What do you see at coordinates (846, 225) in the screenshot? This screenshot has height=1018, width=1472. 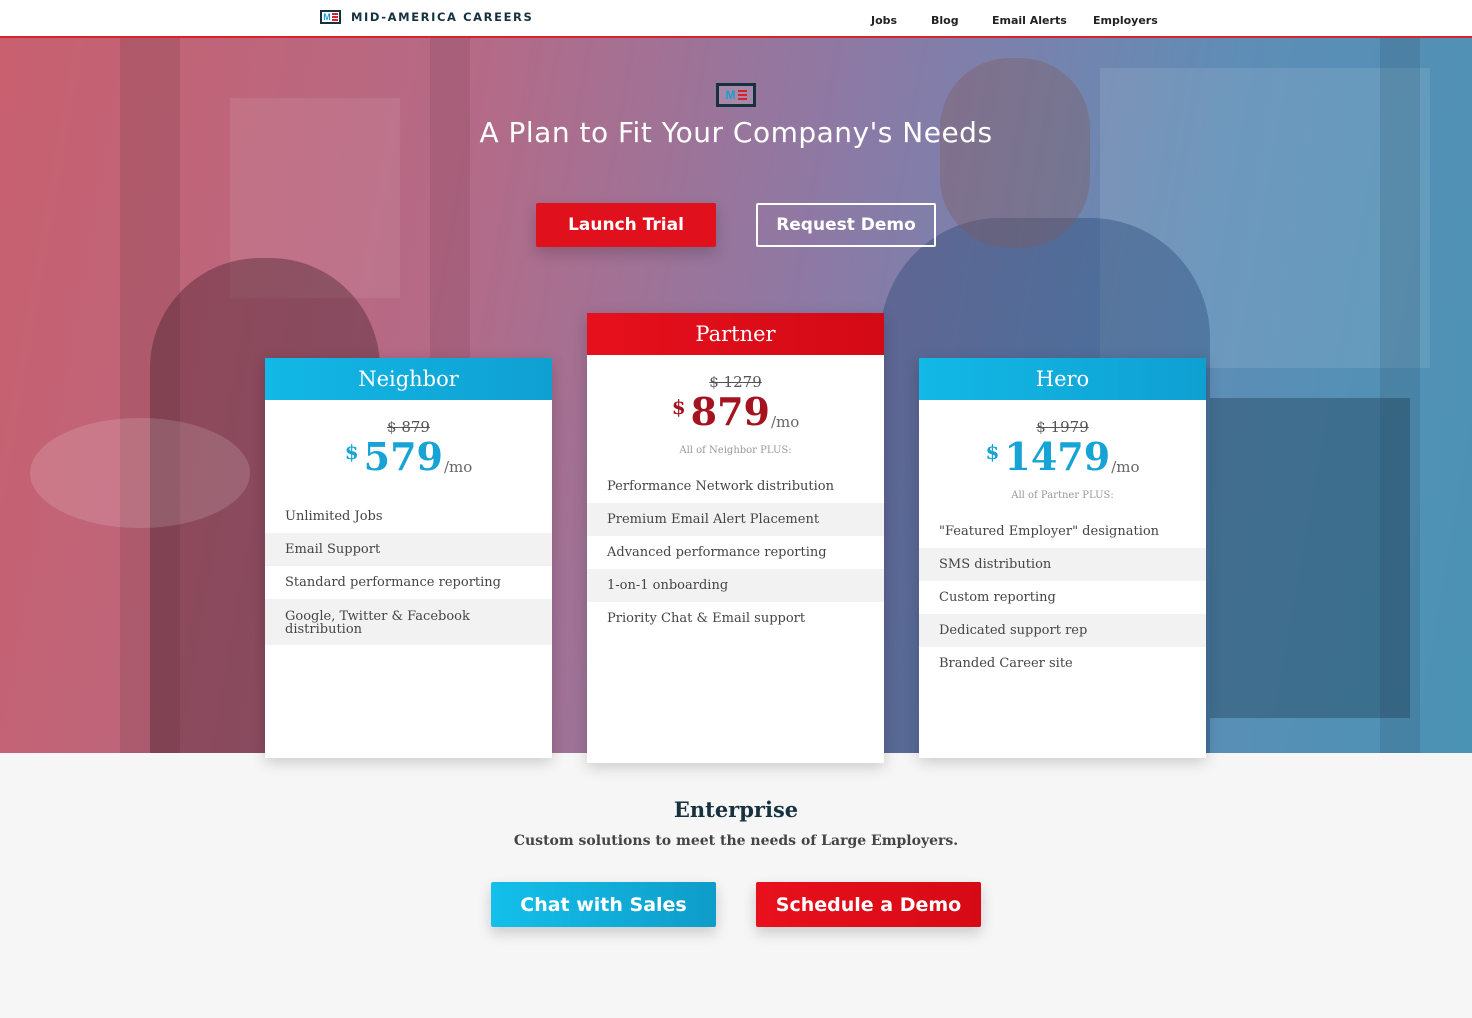 I see `request-demo-button: Request Demo` at bounding box center [846, 225].